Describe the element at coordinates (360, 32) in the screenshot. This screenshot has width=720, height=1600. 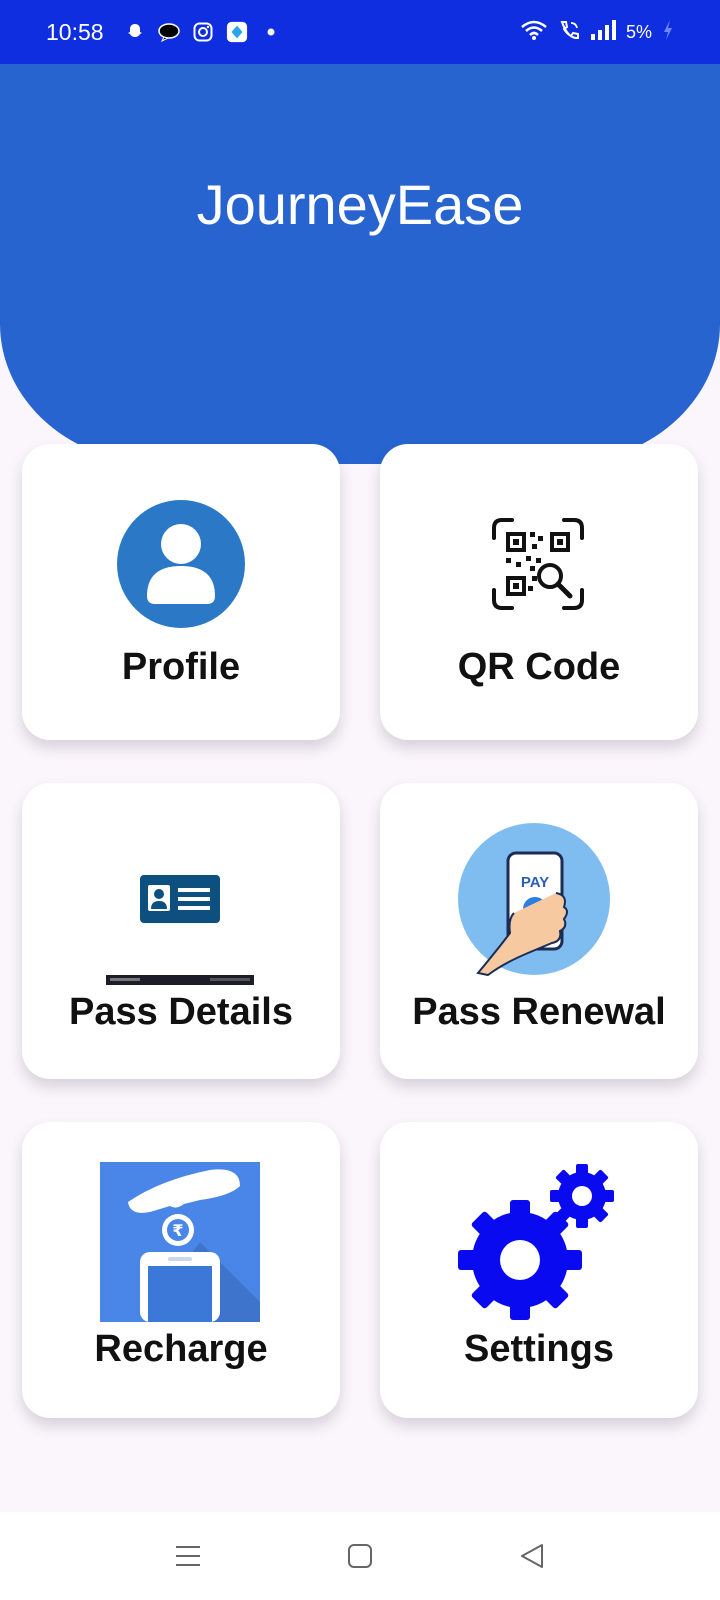
I see `status-bar: 10:58 5%` at that location.